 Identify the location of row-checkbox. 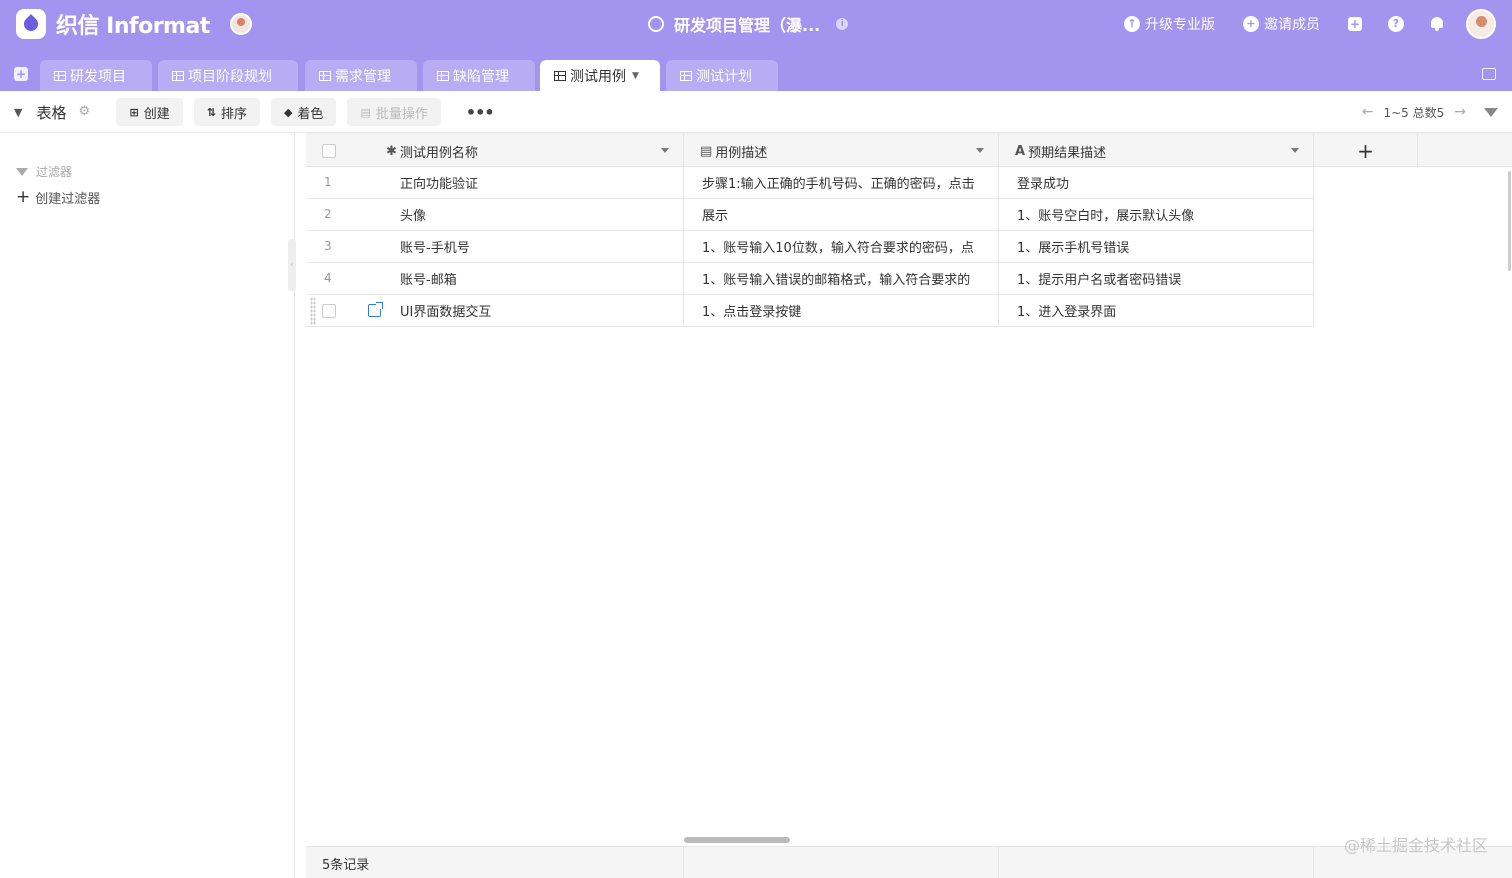
(329, 311).